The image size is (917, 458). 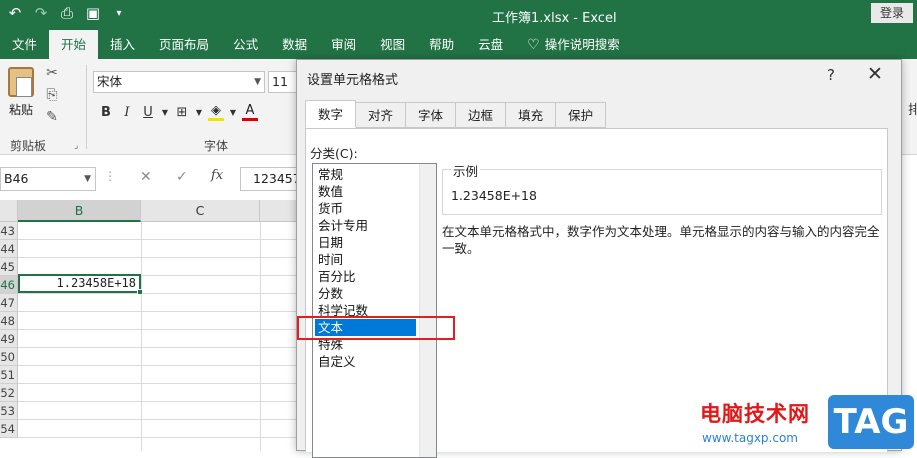 What do you see at coordinates (76, 146) in the screenshot?
I see `clipboard-launcher-icon: ⌟` at bounding box center [76, 146].